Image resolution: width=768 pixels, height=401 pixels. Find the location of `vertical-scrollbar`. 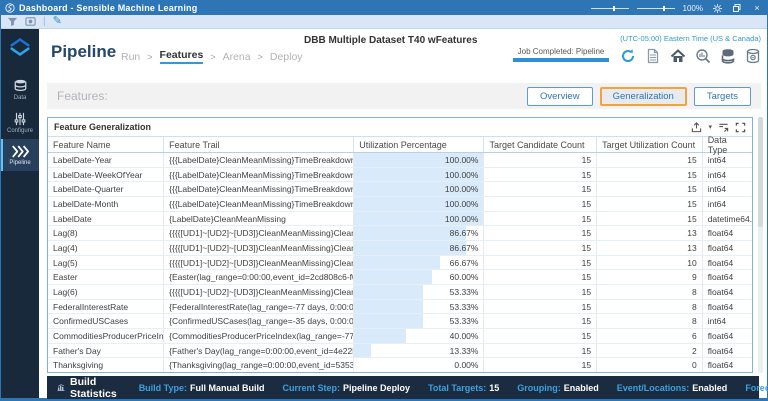

vertical-scrollbar is located at coordinates (760, 245).